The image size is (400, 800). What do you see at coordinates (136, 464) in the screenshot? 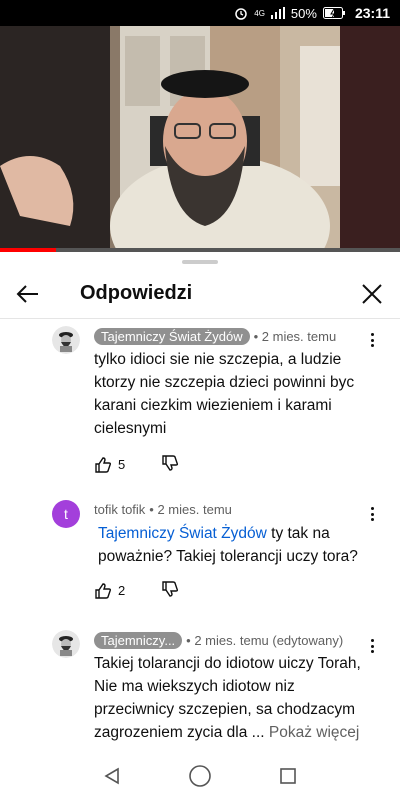
I see `comment-actions: 5` at bounding box center [136, 464].